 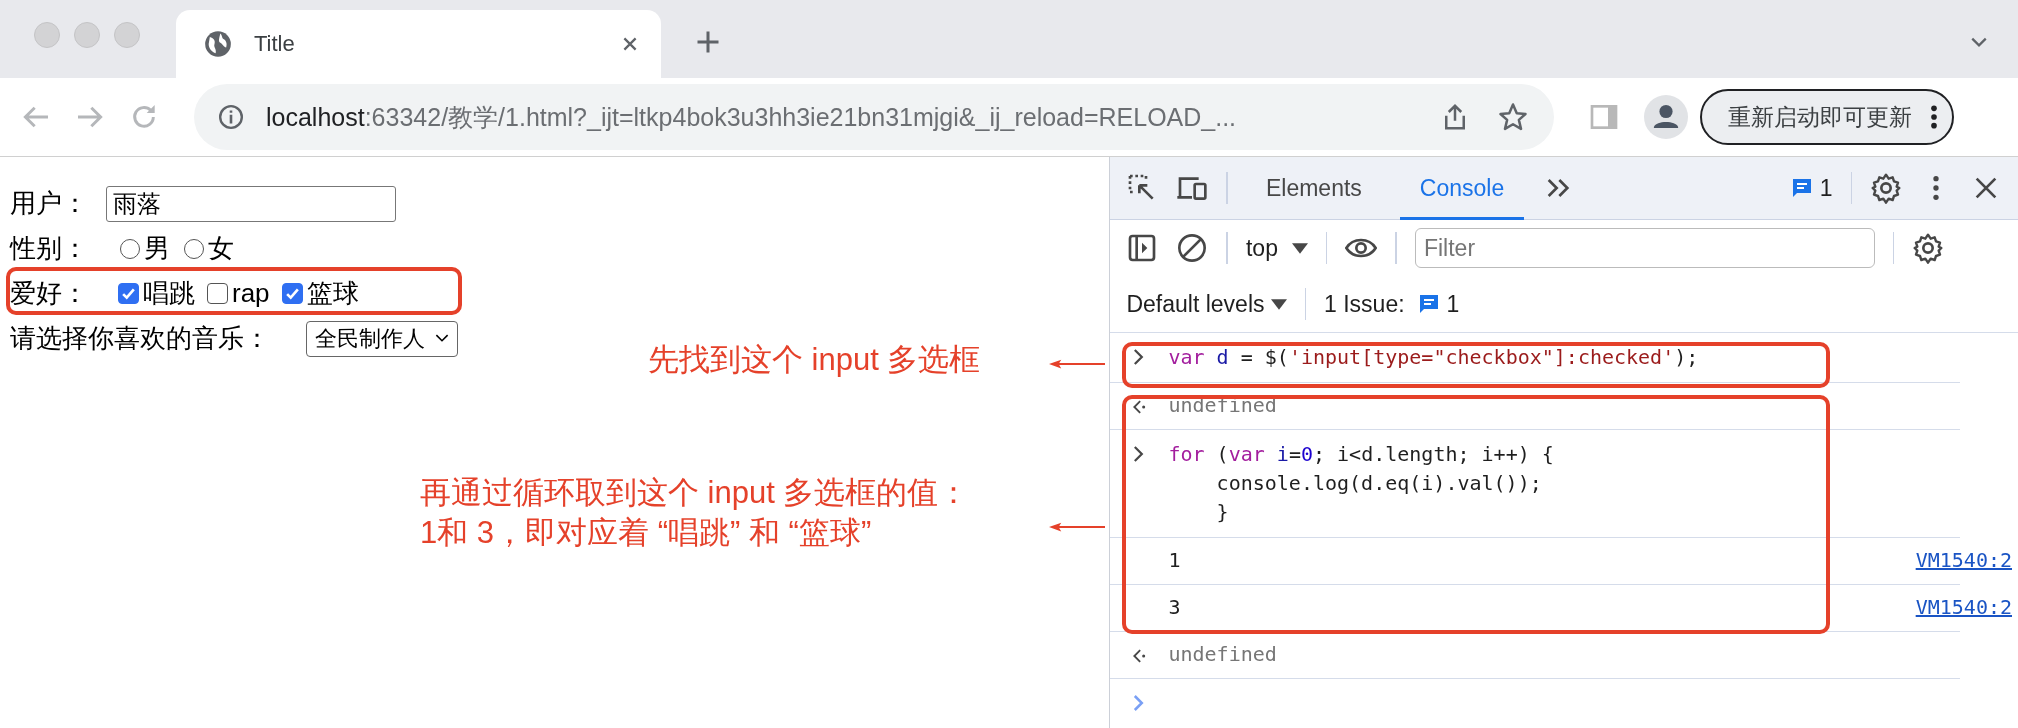 What do you see at coordinates (140, 338) in the screenshot?
I see `field-label: 请选择你喜欢的音乐：` at bounding box center [140, 338].